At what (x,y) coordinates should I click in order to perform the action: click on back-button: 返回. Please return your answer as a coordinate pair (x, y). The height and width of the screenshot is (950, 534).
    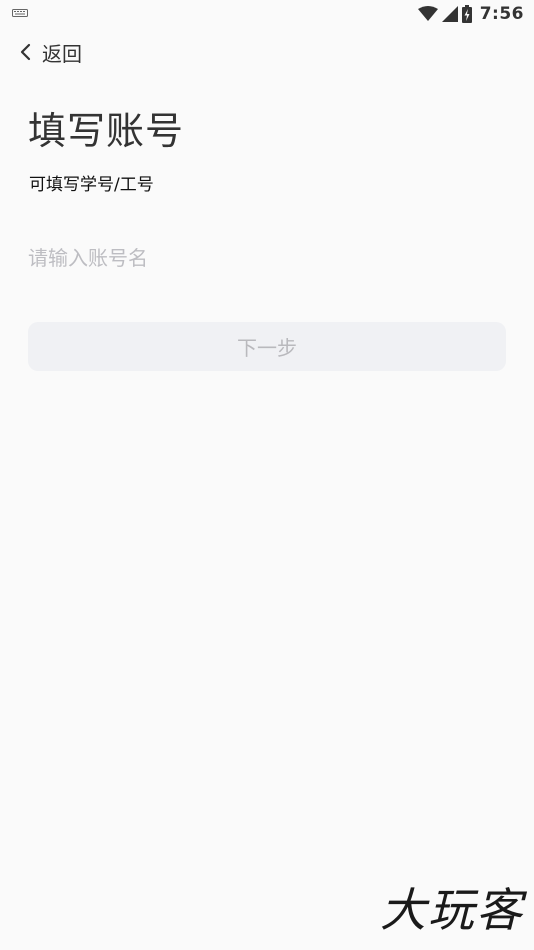
    Looking at the image, I should click on (49, 52).